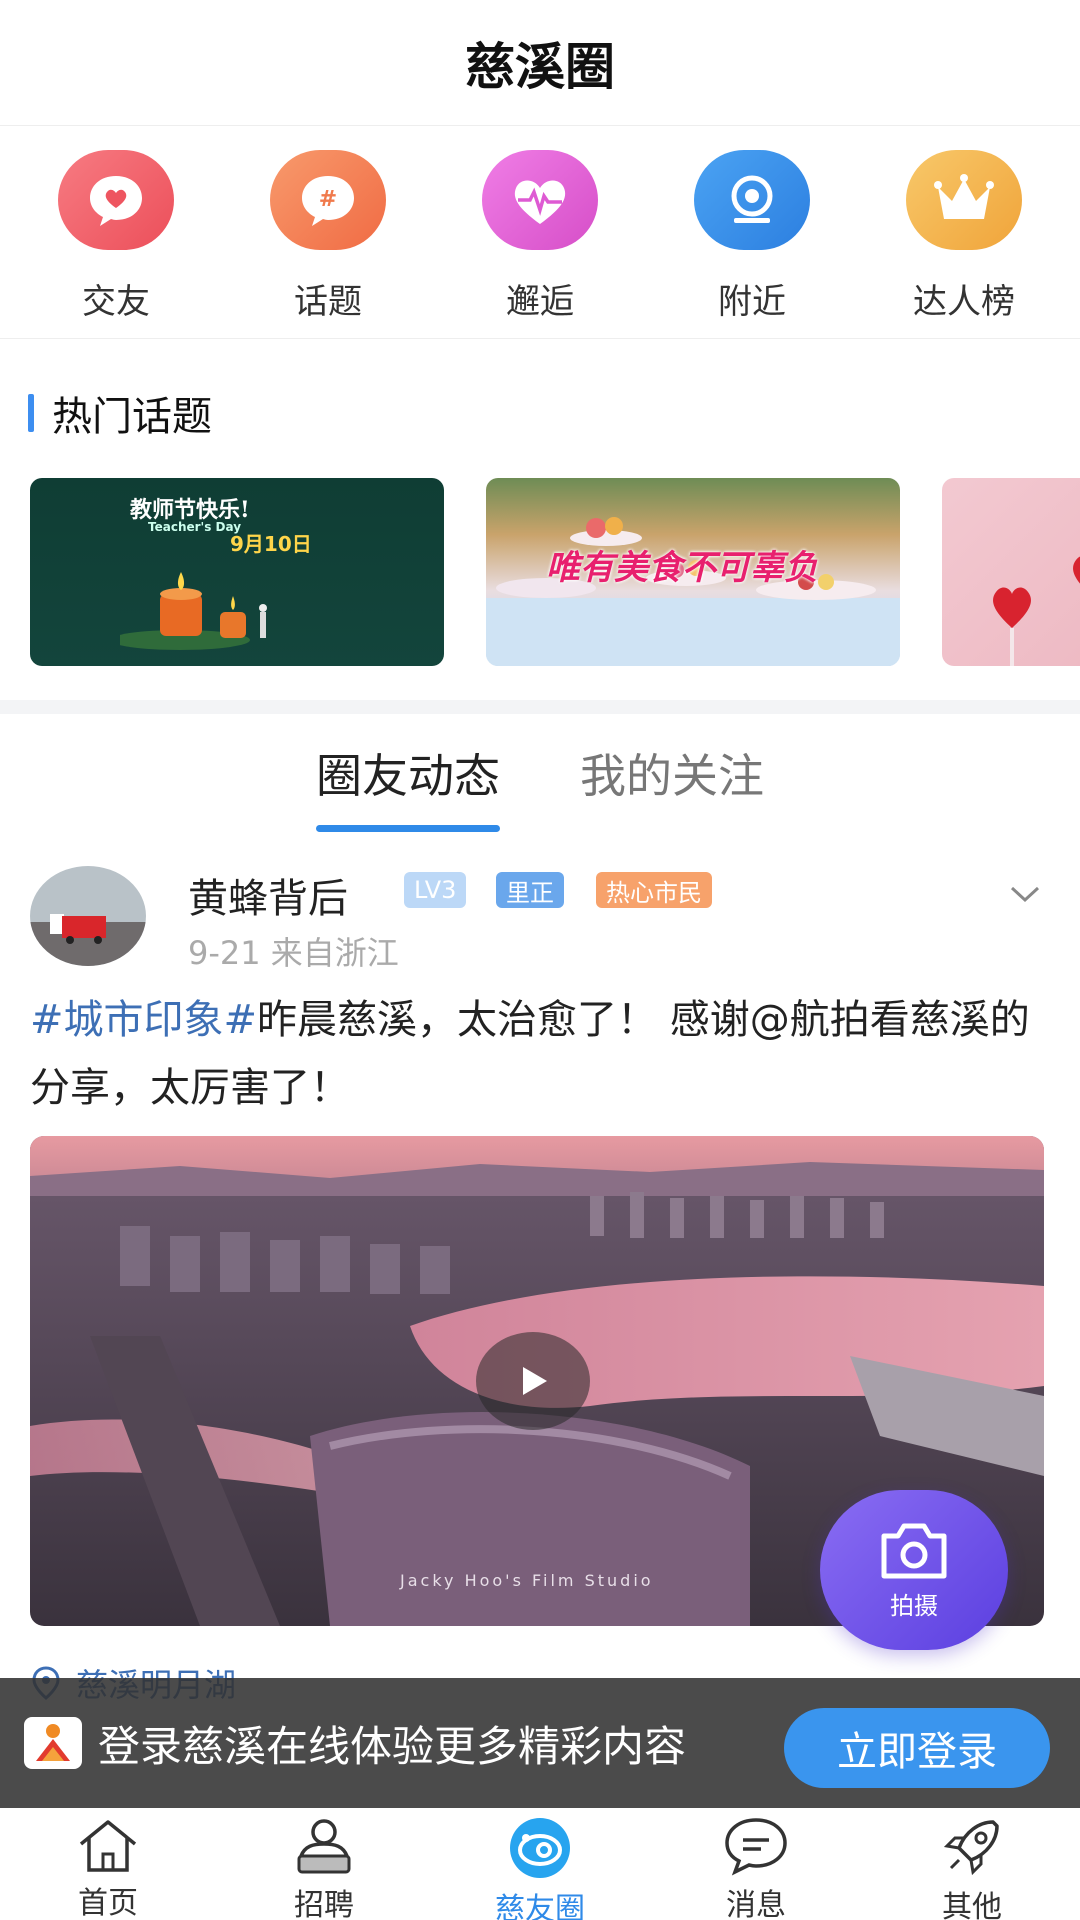 The height and width of the screenshot is (1920, 1080). I want to click on avatar, so click(88, 916).